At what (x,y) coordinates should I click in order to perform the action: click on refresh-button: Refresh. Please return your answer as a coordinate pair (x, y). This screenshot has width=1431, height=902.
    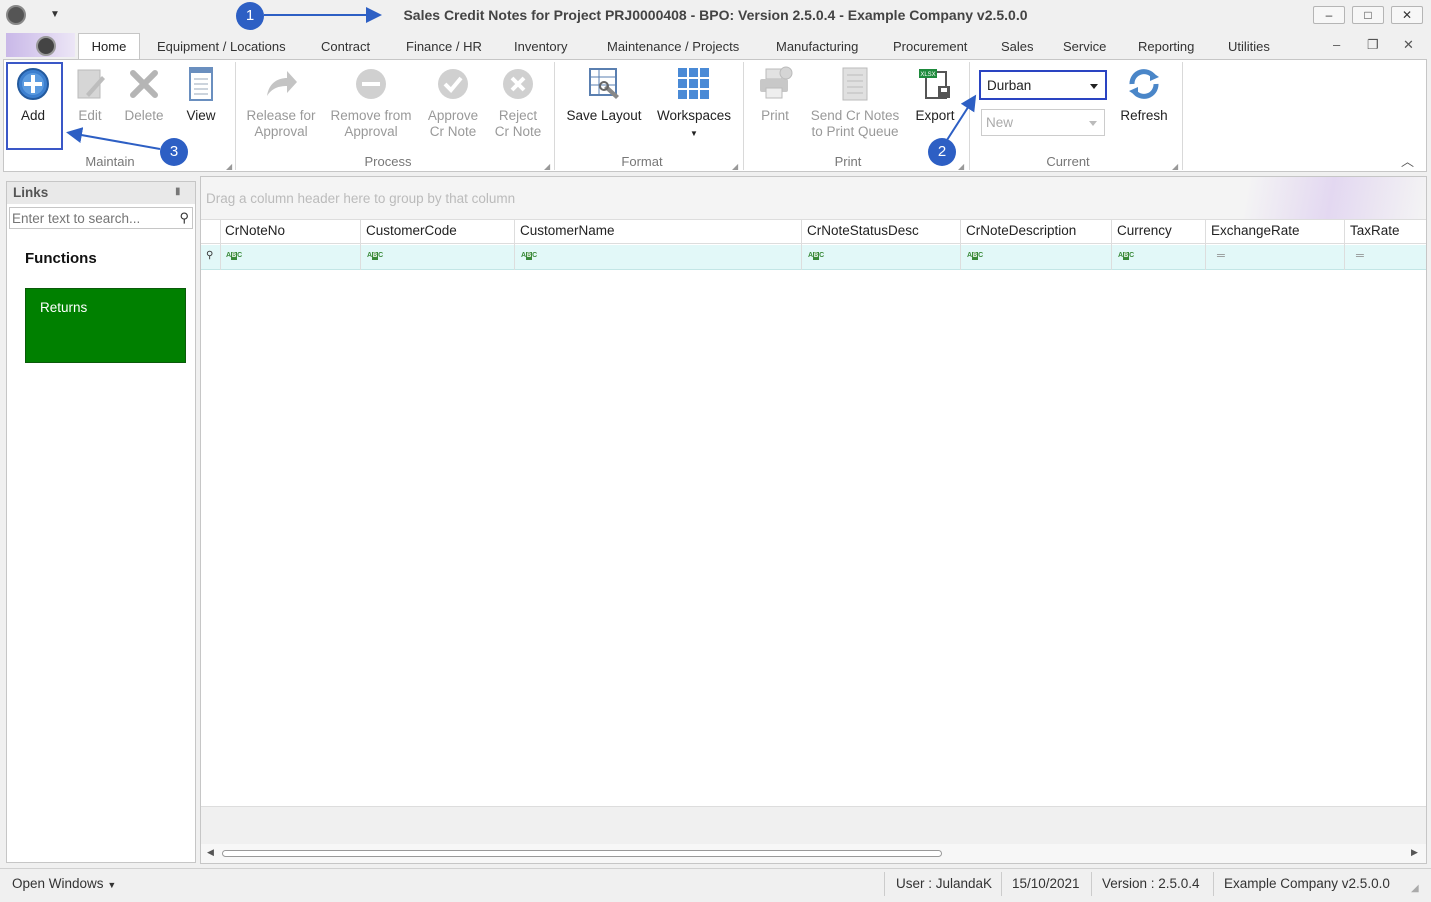
    Looking at the image, I should click on (1144, 95).